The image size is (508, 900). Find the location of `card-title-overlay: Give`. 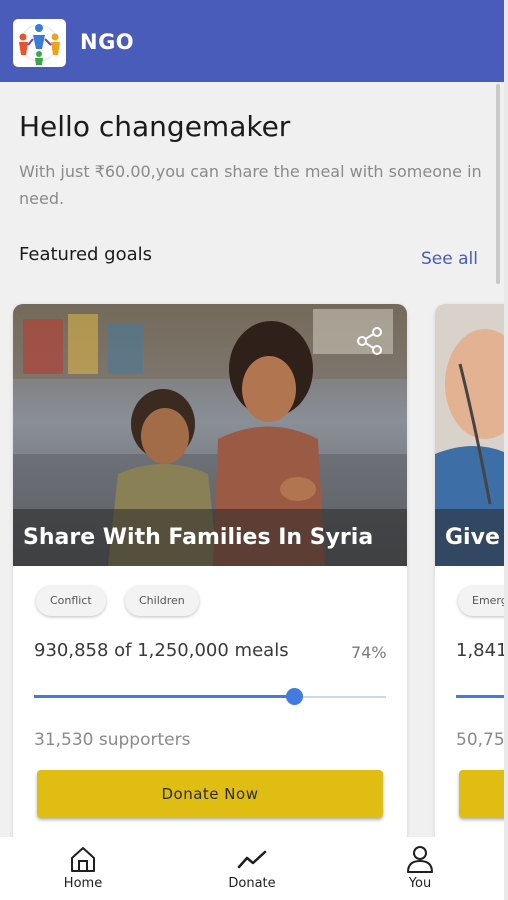

card-title-overlay: Give is located at coordinates (469, 537).